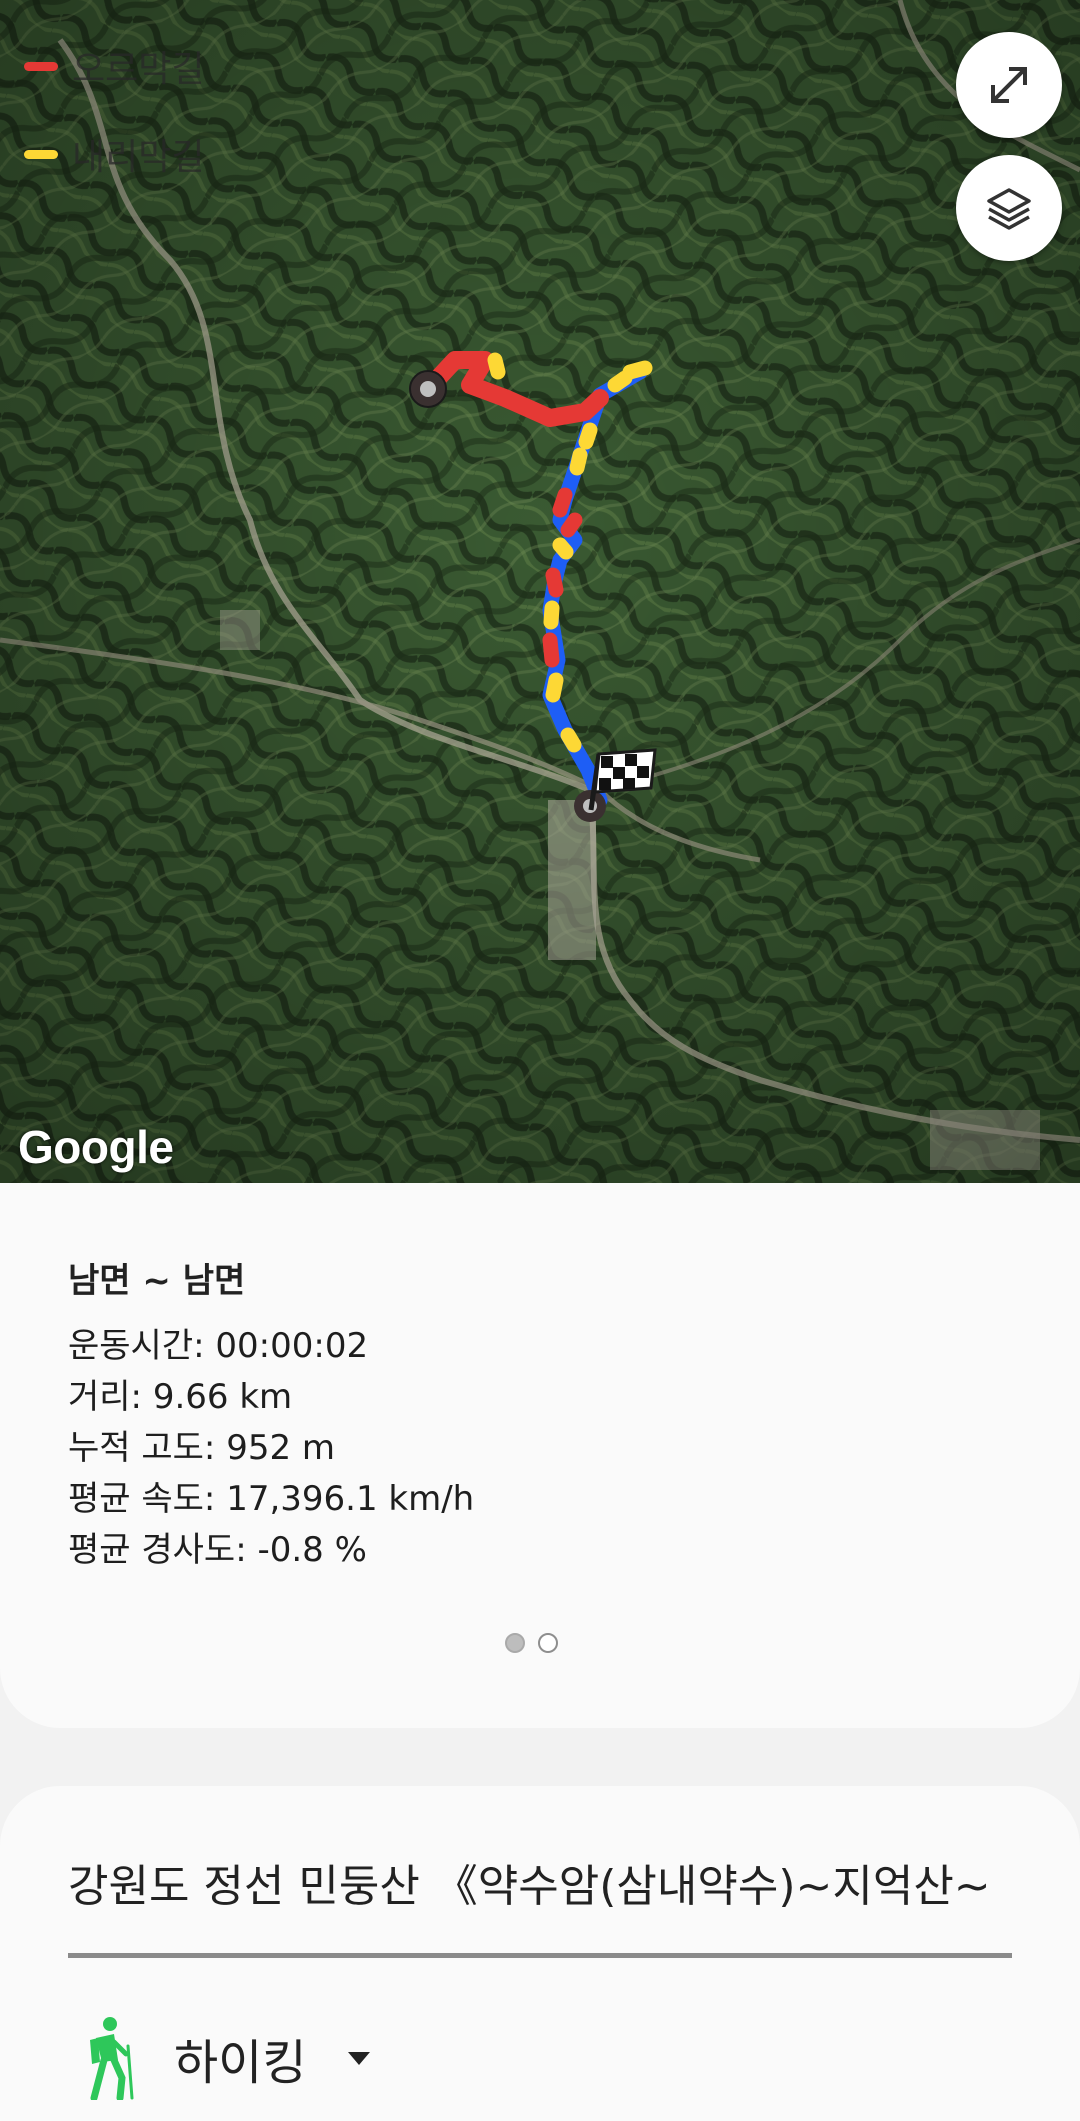  I want to click on cumulative-elevation: 누적 고도: 952 m, so click(202, 1448).